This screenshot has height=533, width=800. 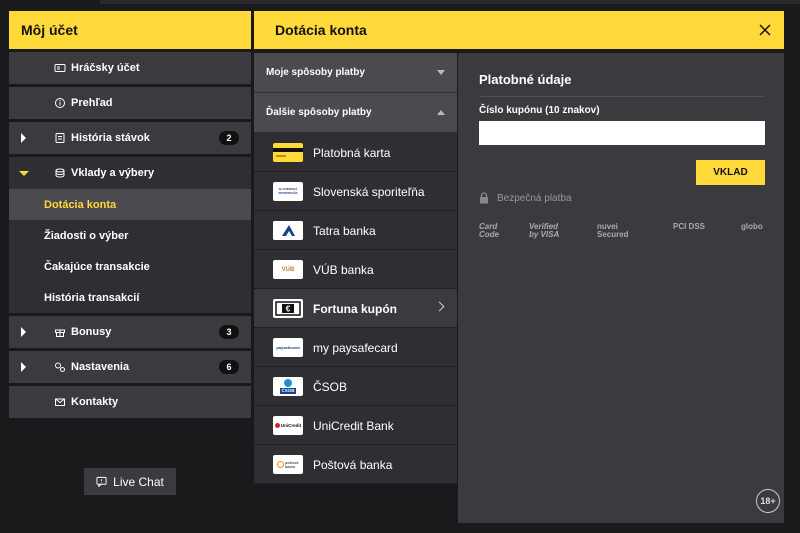 I want to click on method-label: ČSOB, so click(x=330, y=387).